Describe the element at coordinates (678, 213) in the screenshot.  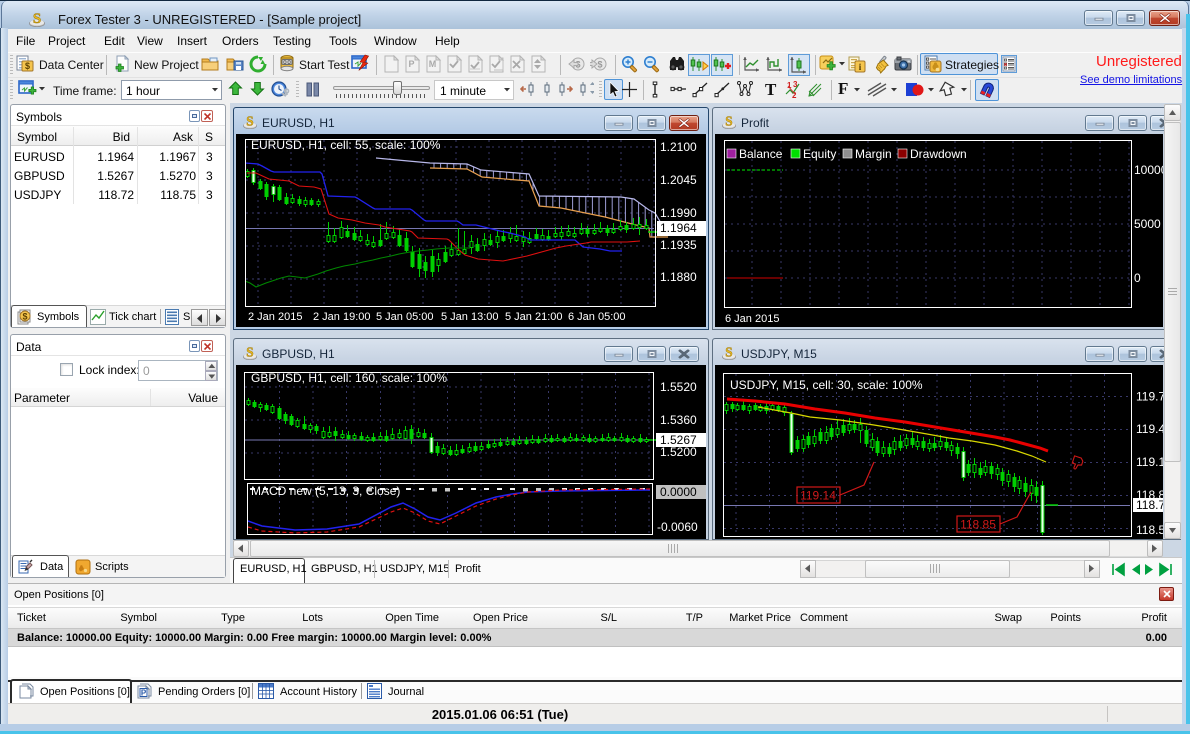
I see `svg-text: 1.1990` at that location.